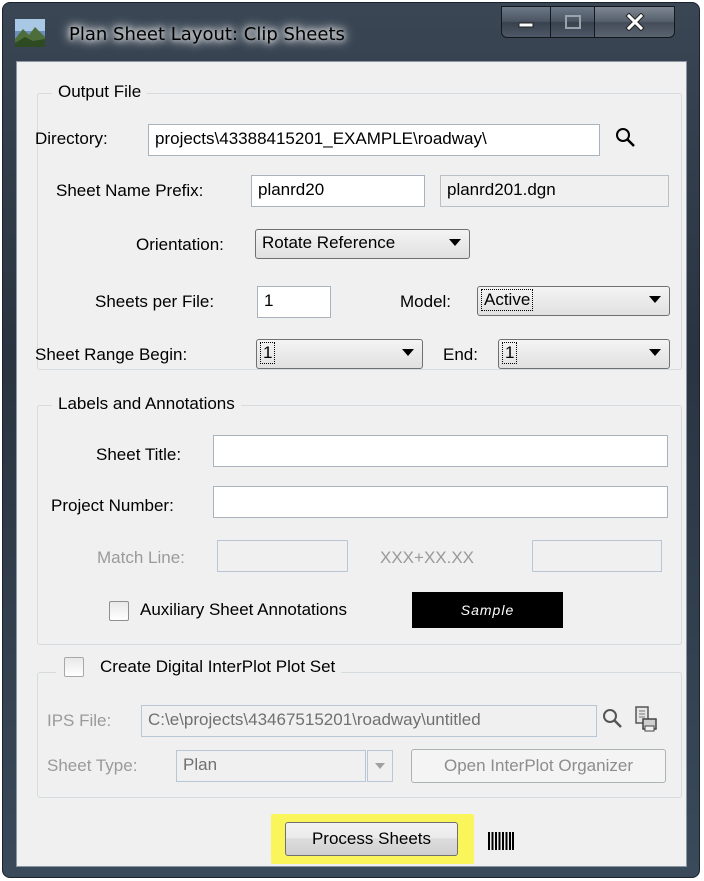 The width and height of the screenshot is (704, 881). Describe the element at coordinates (92, 765) in the screenshot. I see `sheet-type-label: Sheet Type:` at that location.